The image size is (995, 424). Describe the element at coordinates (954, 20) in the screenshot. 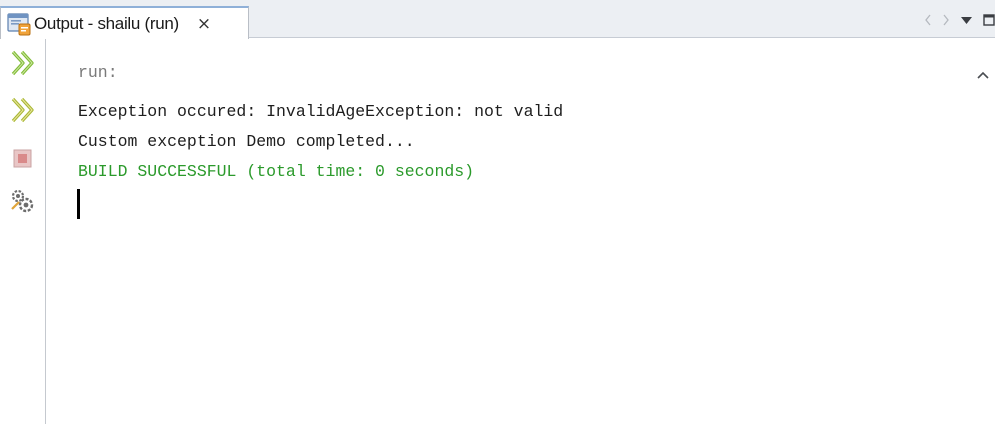

I see `window-controls` at that location.